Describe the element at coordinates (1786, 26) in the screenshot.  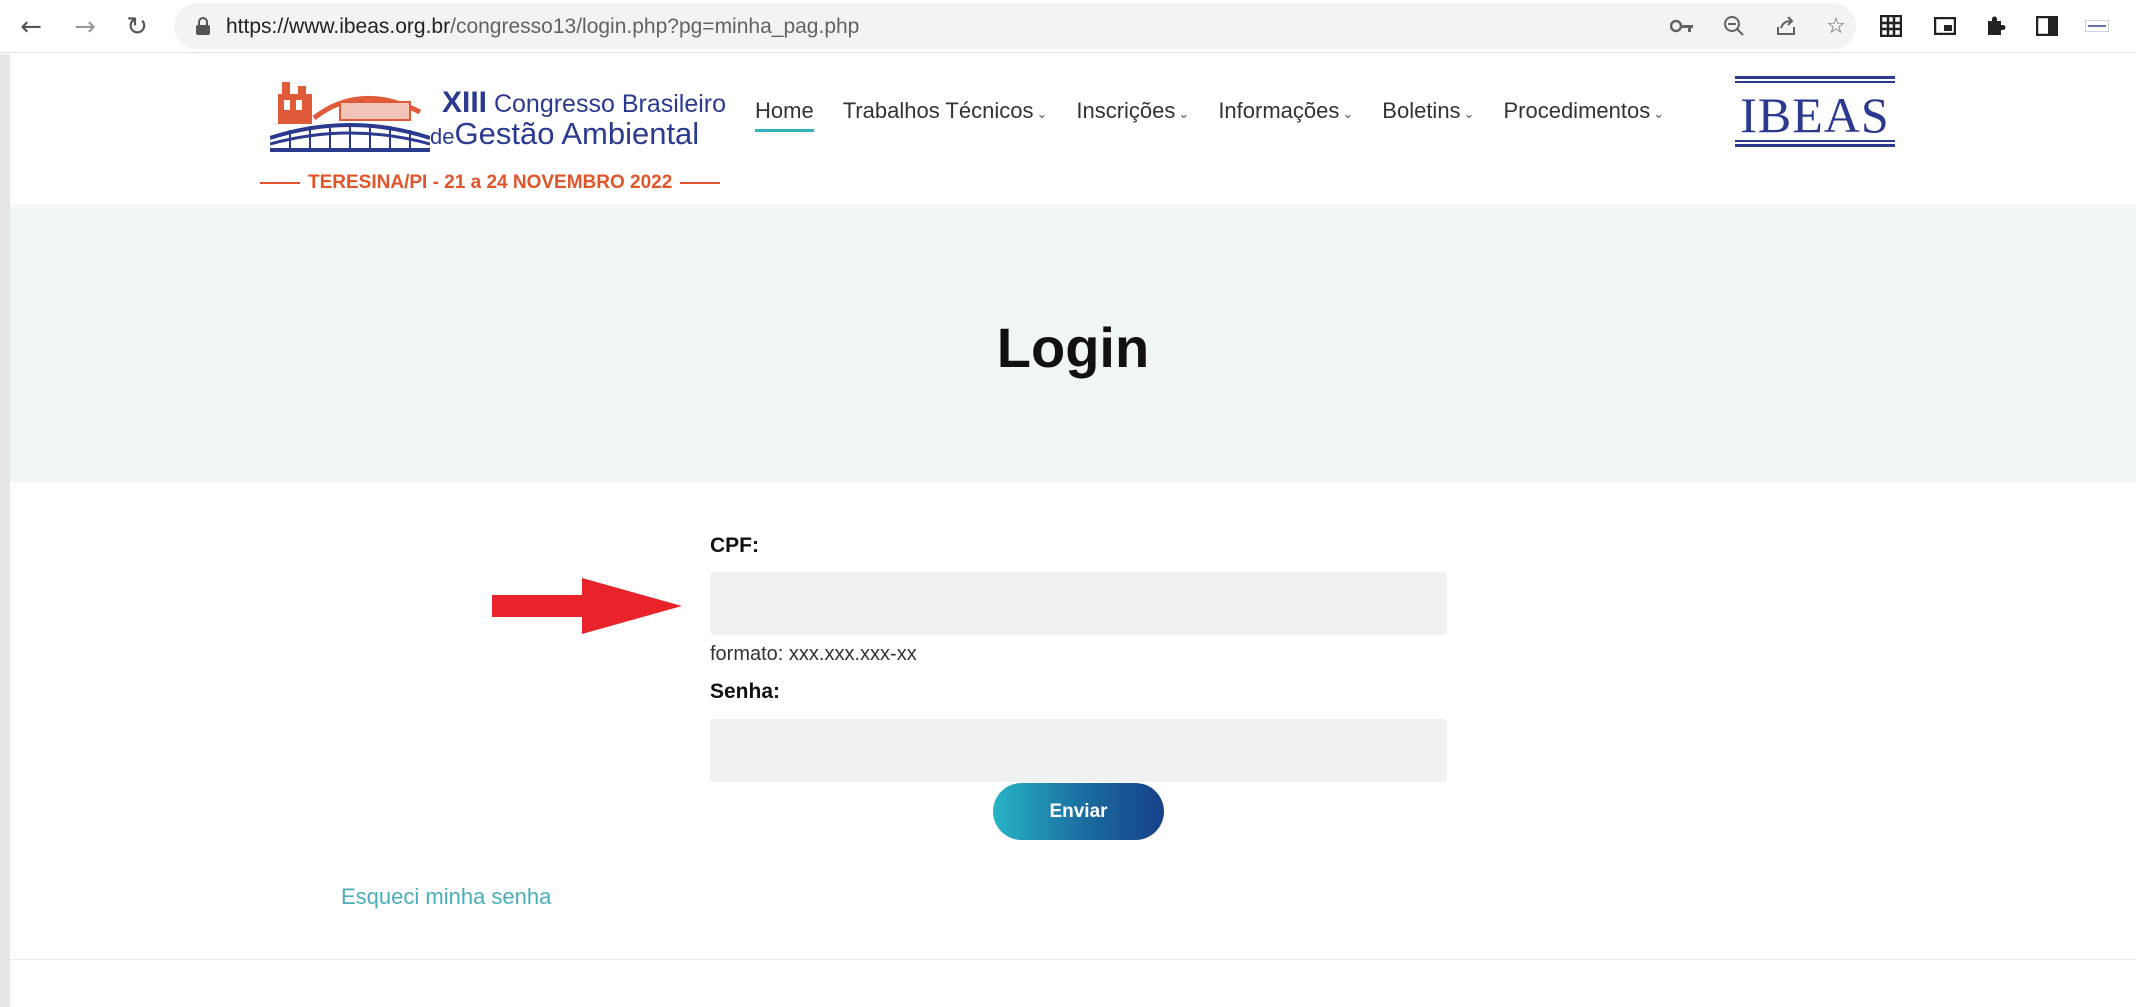
I see `share-icon` at that location.